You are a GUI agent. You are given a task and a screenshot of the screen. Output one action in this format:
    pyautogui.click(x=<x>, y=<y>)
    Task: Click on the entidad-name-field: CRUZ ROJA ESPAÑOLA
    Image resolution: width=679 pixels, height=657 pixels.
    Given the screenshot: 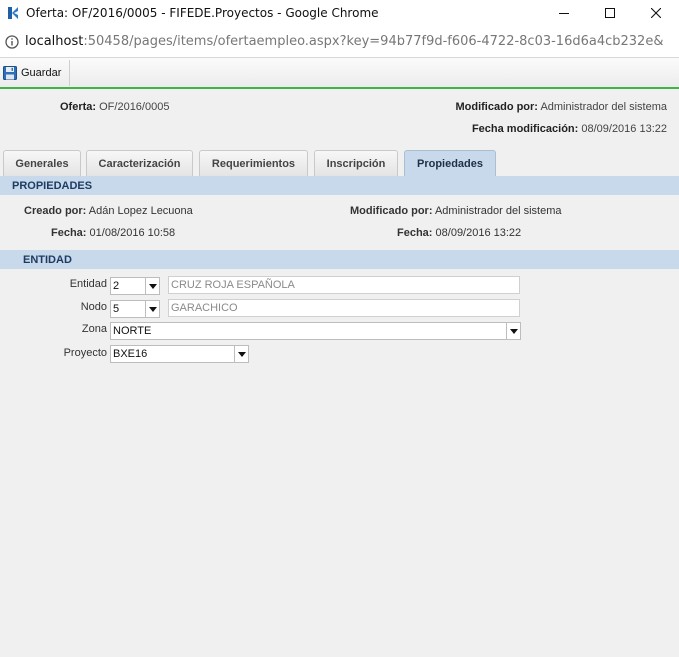 What is the action you would take?
    pyautogui.click(x=344, y=285)
    